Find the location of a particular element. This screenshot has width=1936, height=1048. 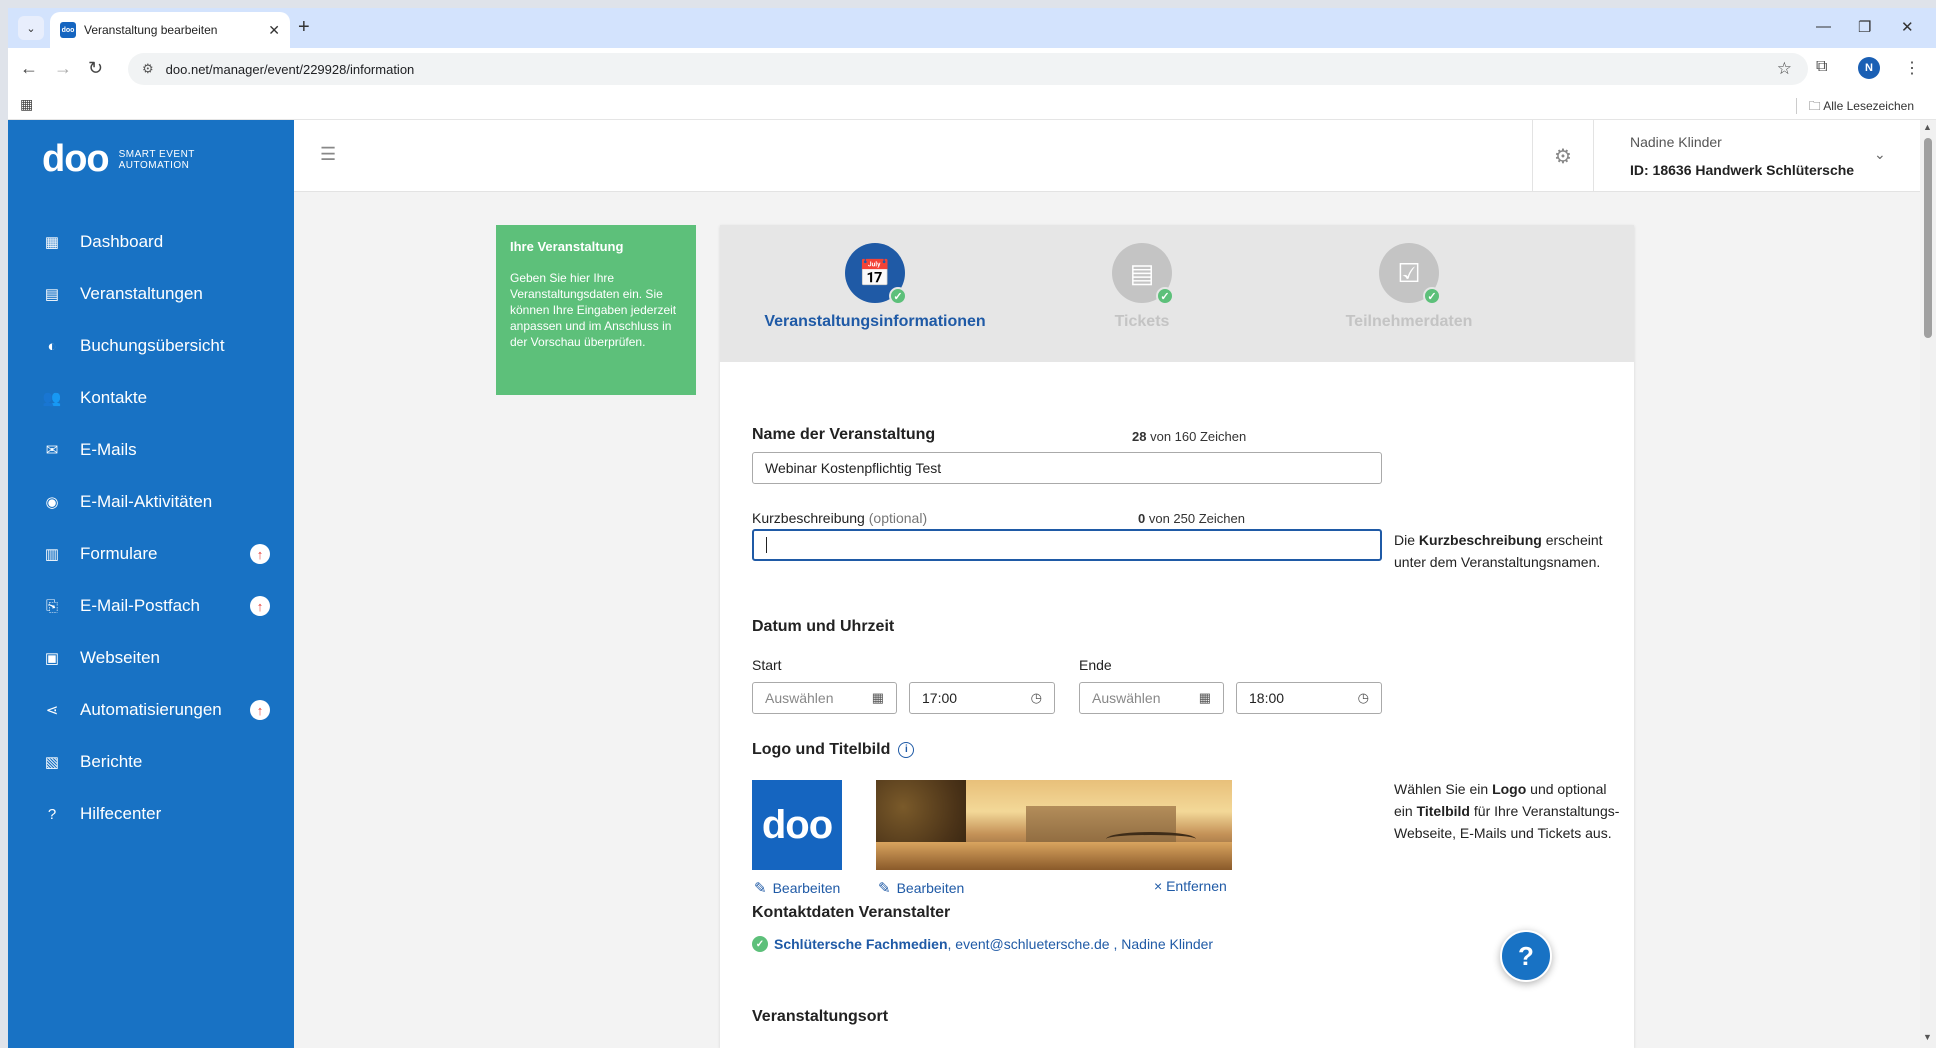

back-icon: ← is located at coordinates (29, 68).